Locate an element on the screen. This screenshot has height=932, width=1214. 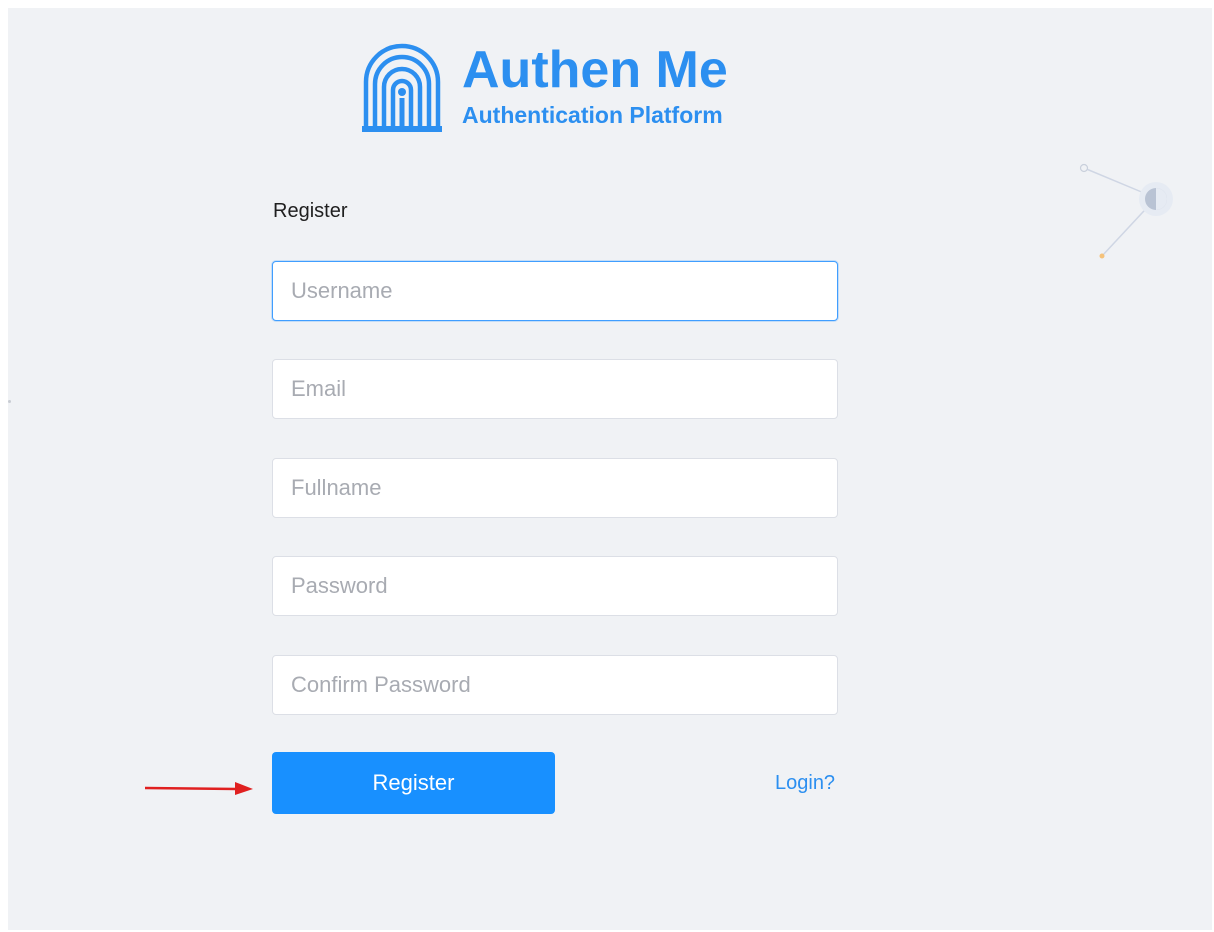
login-link: Login? is located at coordinates (805, 783).